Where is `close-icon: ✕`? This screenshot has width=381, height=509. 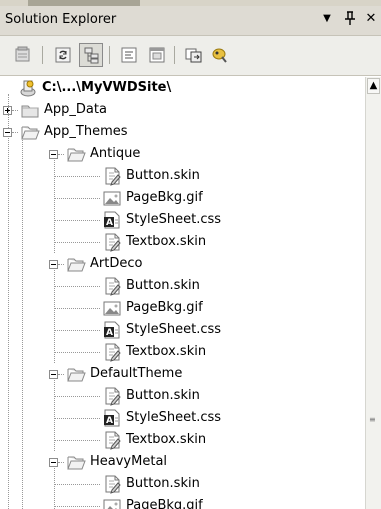 close-icon: ✕ is located at coordinates (371, 19).